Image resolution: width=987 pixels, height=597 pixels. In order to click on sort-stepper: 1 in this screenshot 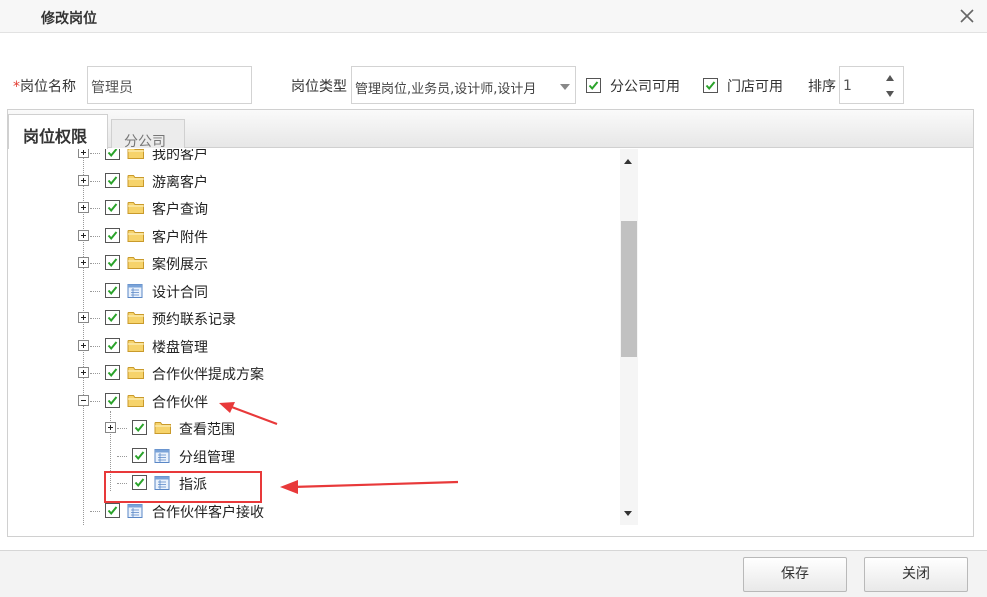, I will do `click(871, 85)`.